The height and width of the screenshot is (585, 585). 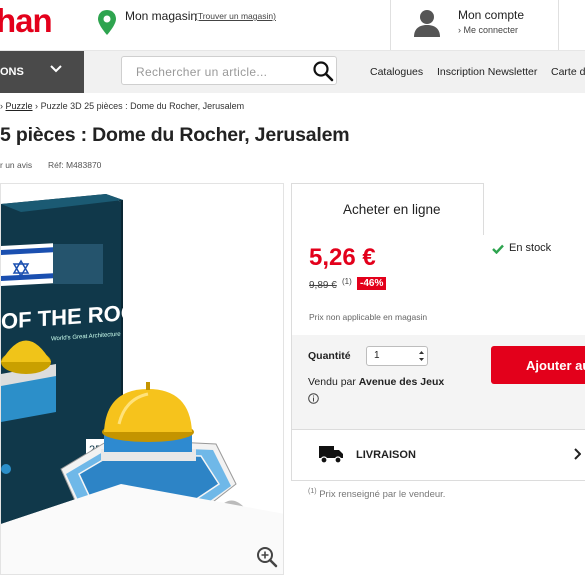 What do you see at coordinates (342, 257) in the screenshot?
I see `current-price: 5,26 €` at bounding box center [342, 257].